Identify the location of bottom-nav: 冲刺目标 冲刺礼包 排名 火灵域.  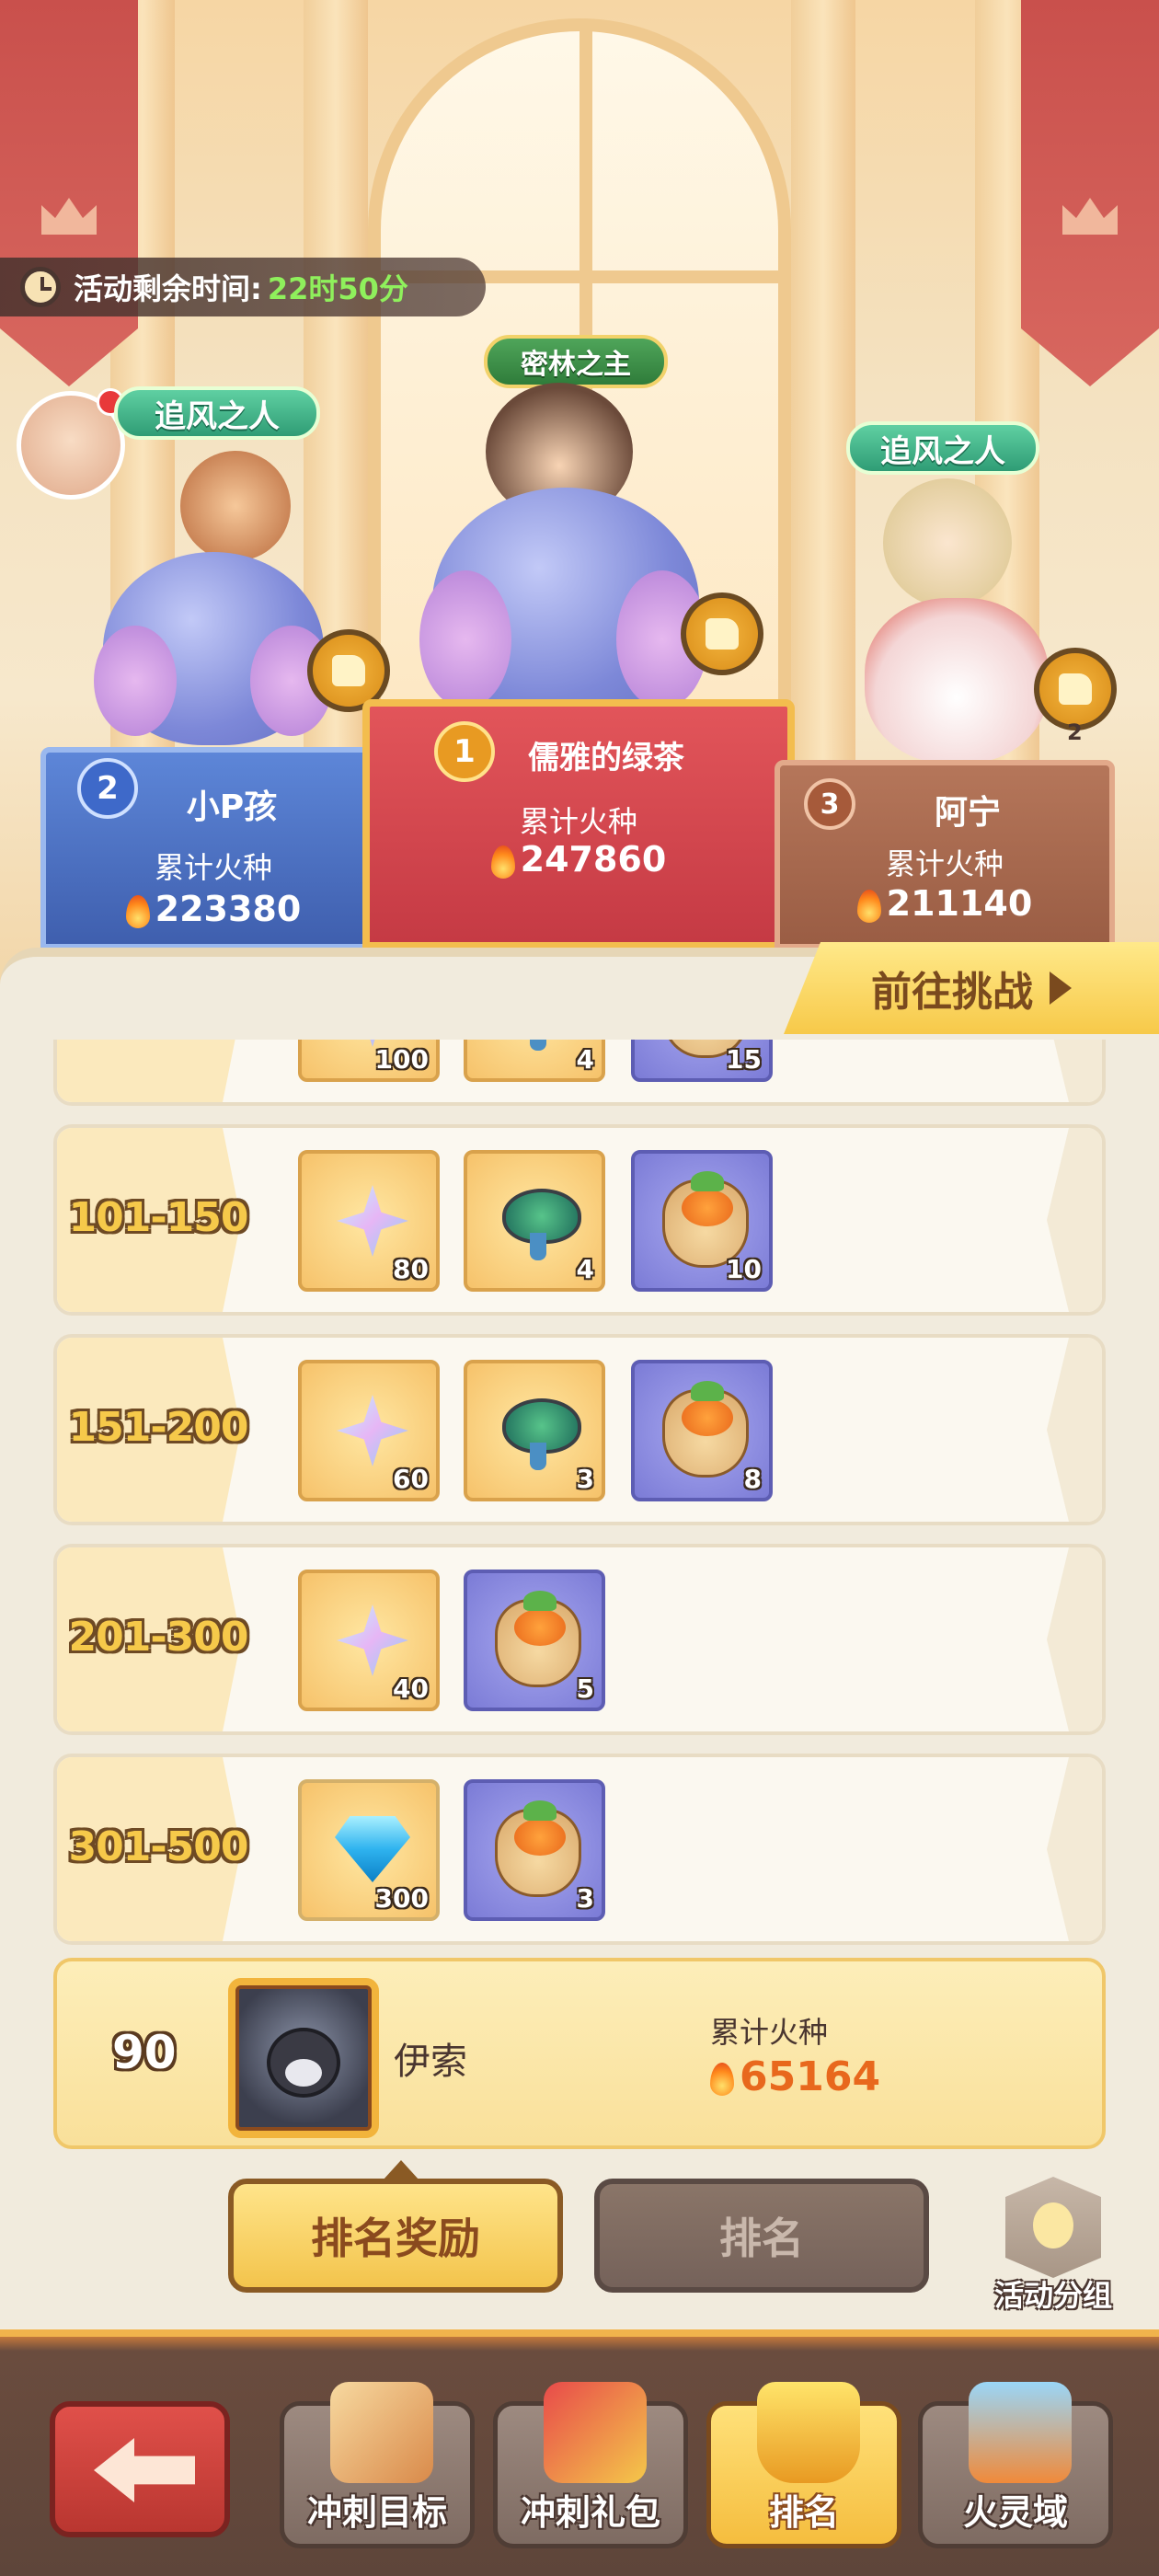
(579, 2452).